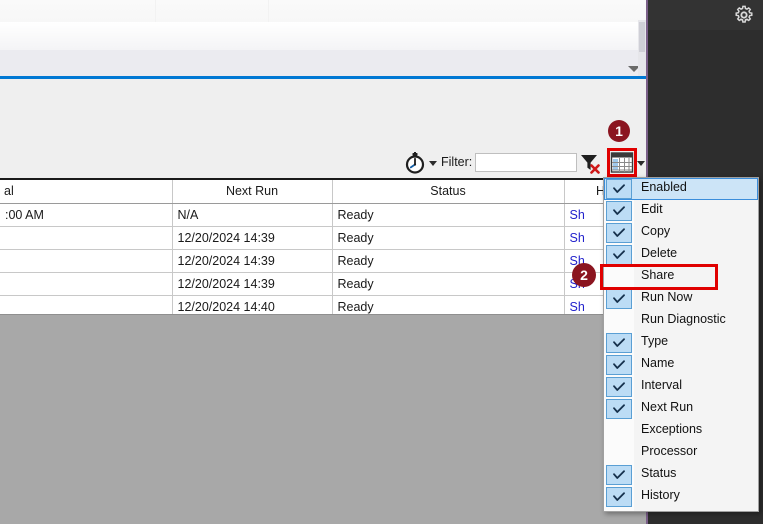  Describe the element at coordinates (681, 211) in the screenshot. I see `menu-item-edit: Edit` at that location.